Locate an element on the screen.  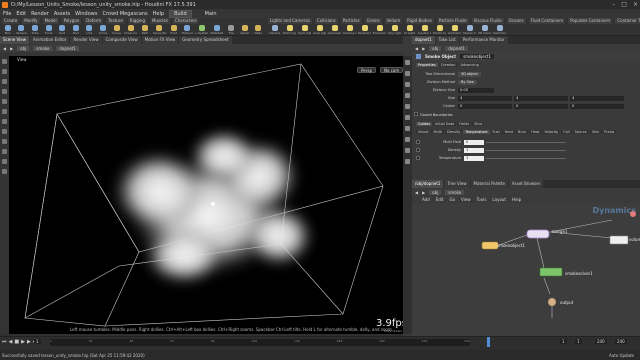
tab-dopnet: dopnet1 is located at coordinates (423, 40).